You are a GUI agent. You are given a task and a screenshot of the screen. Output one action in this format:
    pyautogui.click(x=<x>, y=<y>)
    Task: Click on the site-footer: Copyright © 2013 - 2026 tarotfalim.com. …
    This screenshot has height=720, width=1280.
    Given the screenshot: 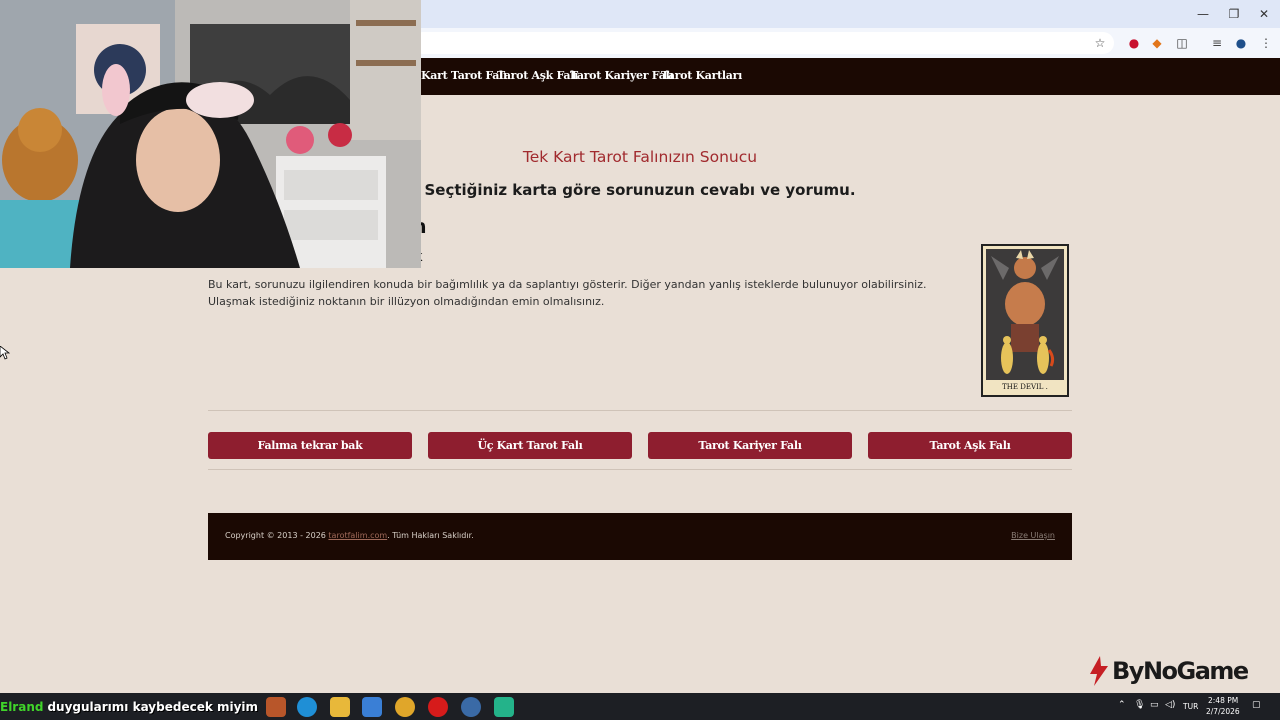 What is the action you would take?
    pyautogui.click(x=640, y=536)
    